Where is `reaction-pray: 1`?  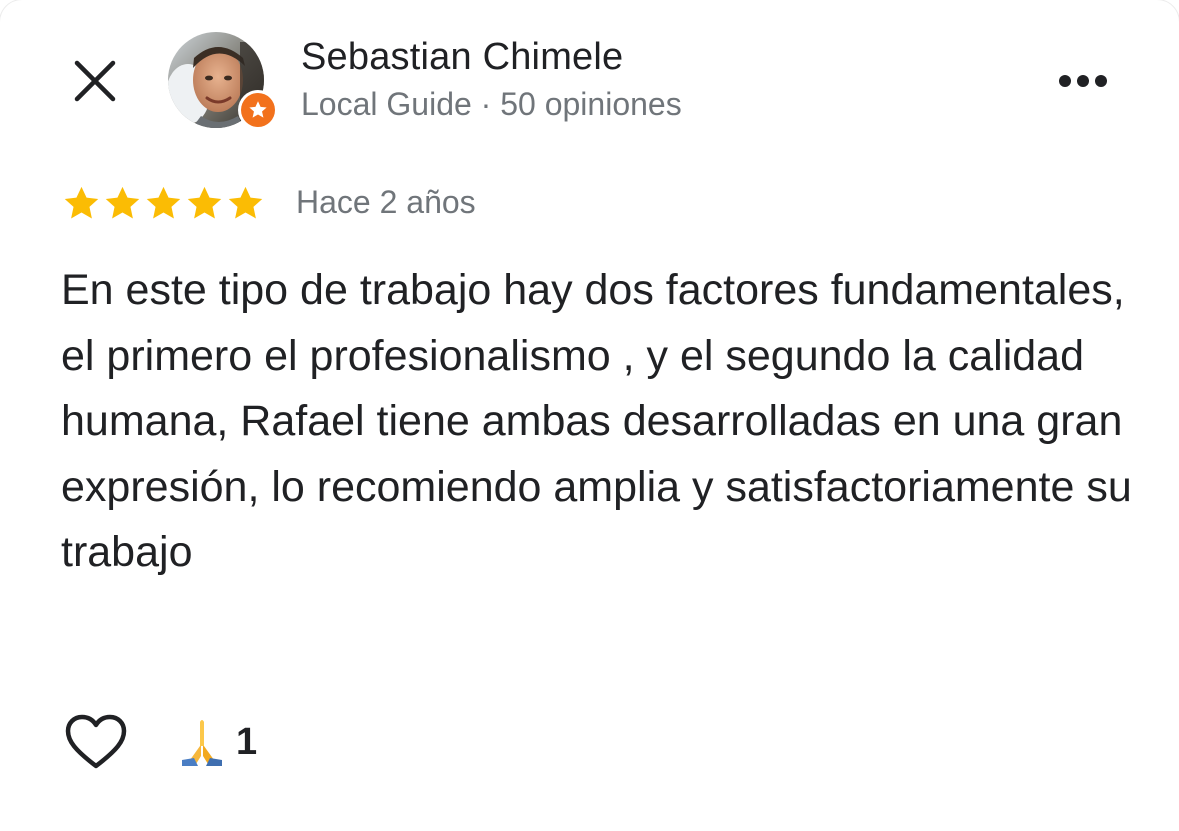
reaction-pray: 1 is located at coordinates (216, 742).